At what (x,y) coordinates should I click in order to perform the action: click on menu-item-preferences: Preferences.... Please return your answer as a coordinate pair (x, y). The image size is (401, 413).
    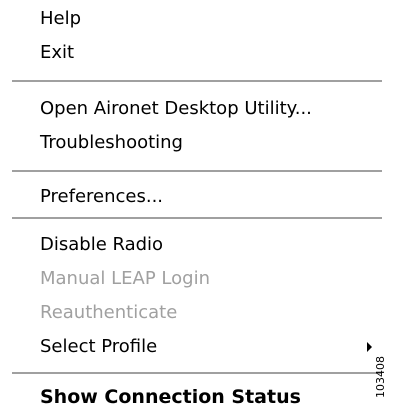
    Looking at the image, I should click on (101, 197).